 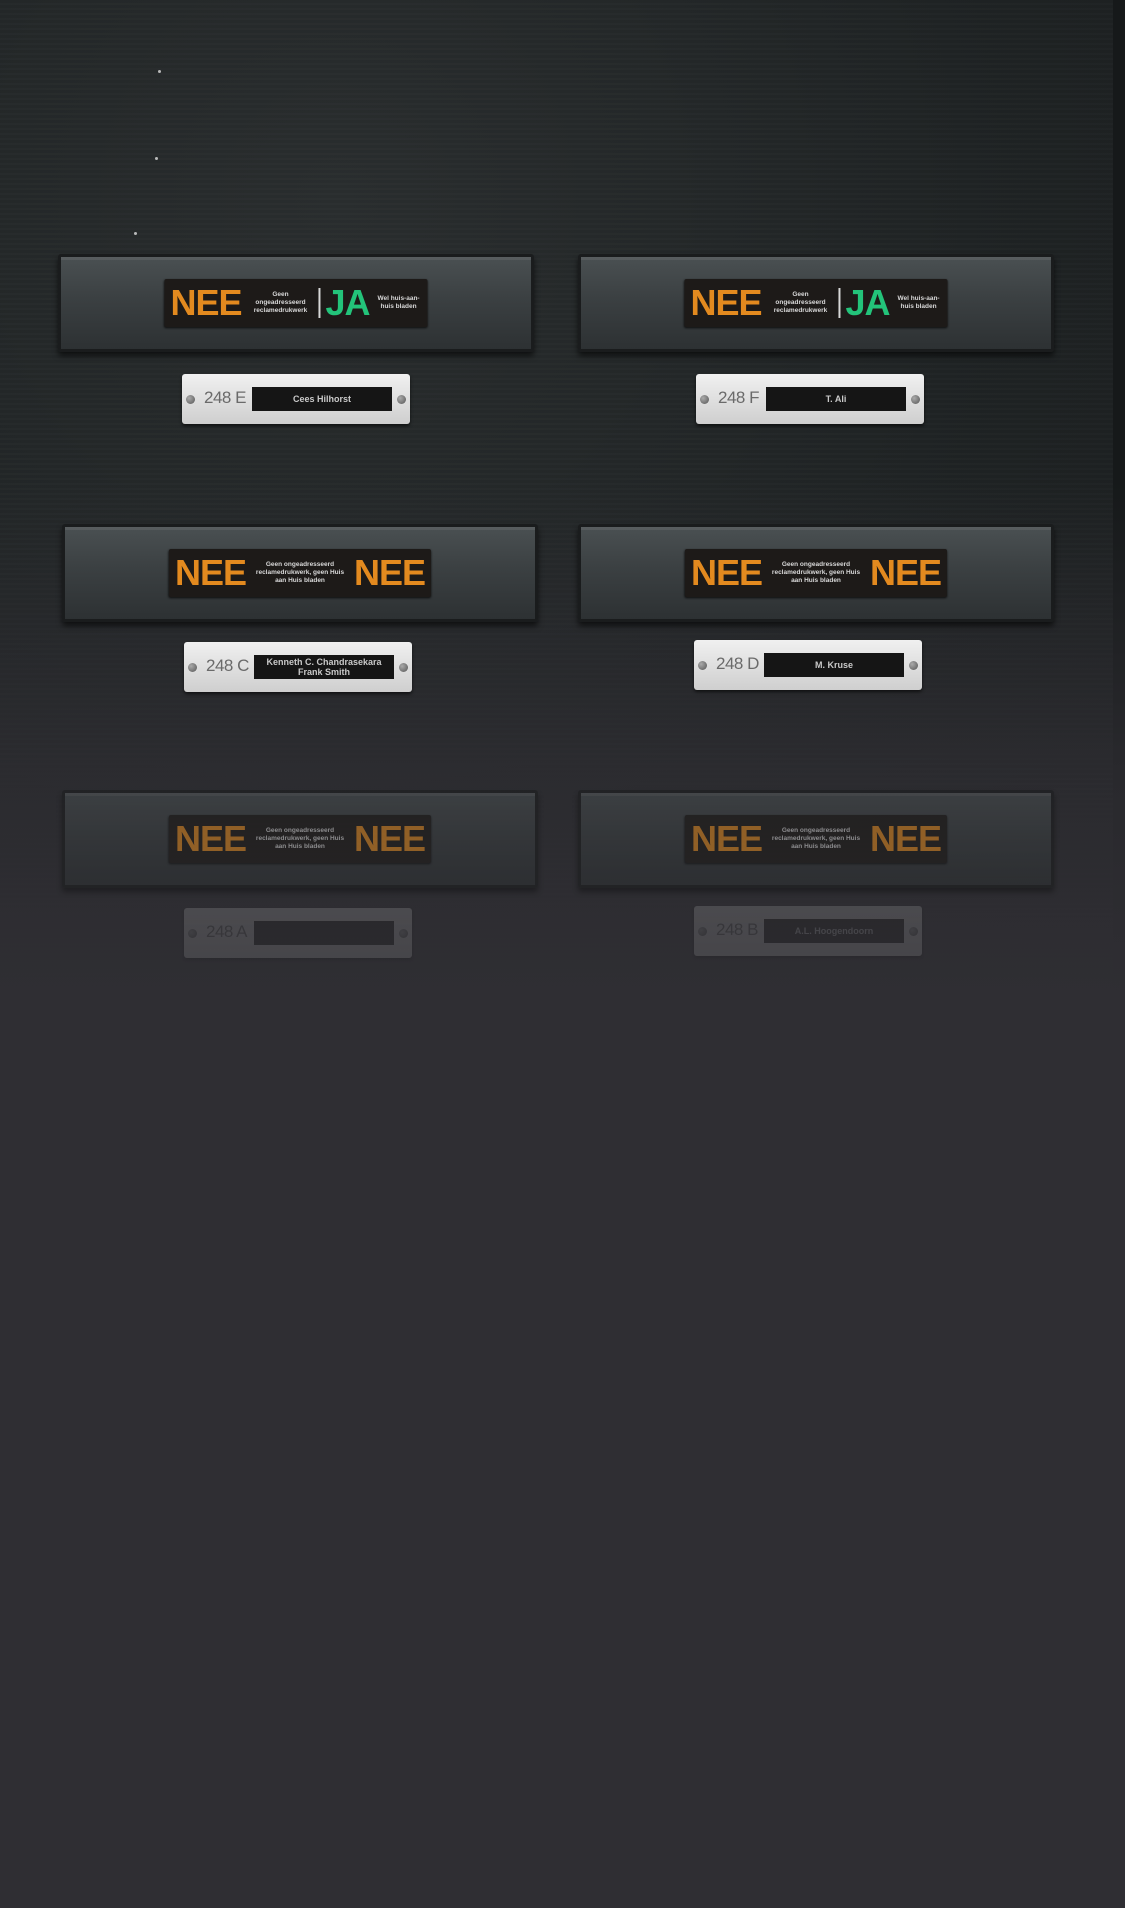 What do you see at coordinates (324, 933) in the screenshot?
I see `resident-name` at bounding box center [324, 933].